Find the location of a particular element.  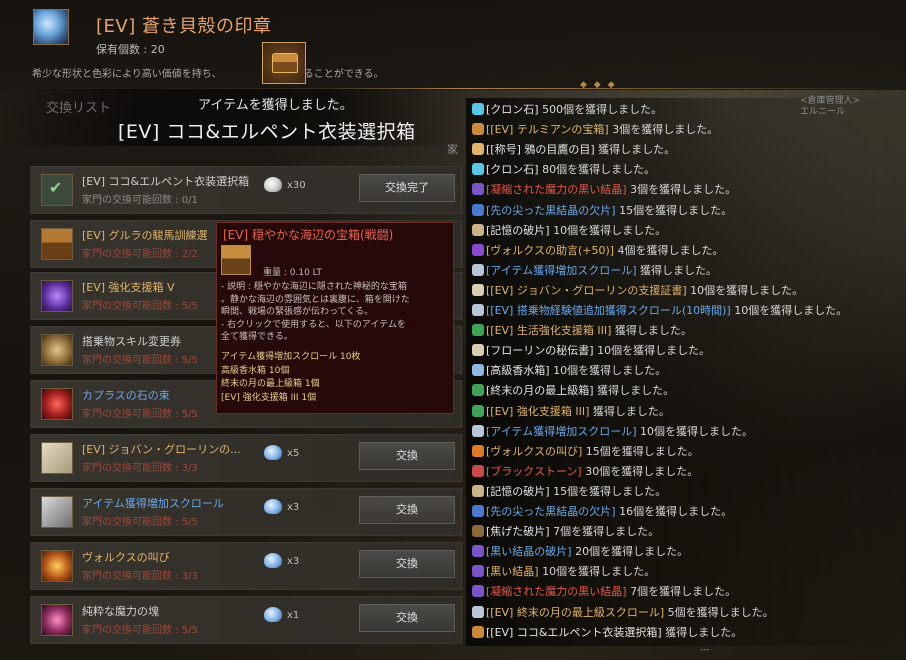

owned-count: 保有個数 : 20 is located at coordinates (130, 49).